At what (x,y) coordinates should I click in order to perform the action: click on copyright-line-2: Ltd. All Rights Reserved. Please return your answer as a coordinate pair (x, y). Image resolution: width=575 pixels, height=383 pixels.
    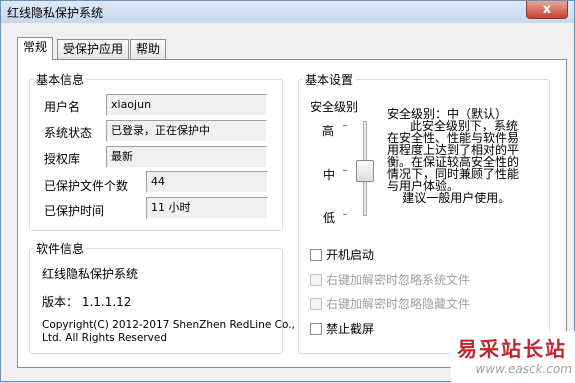
    Looking at the image, I should click on (104, 338).